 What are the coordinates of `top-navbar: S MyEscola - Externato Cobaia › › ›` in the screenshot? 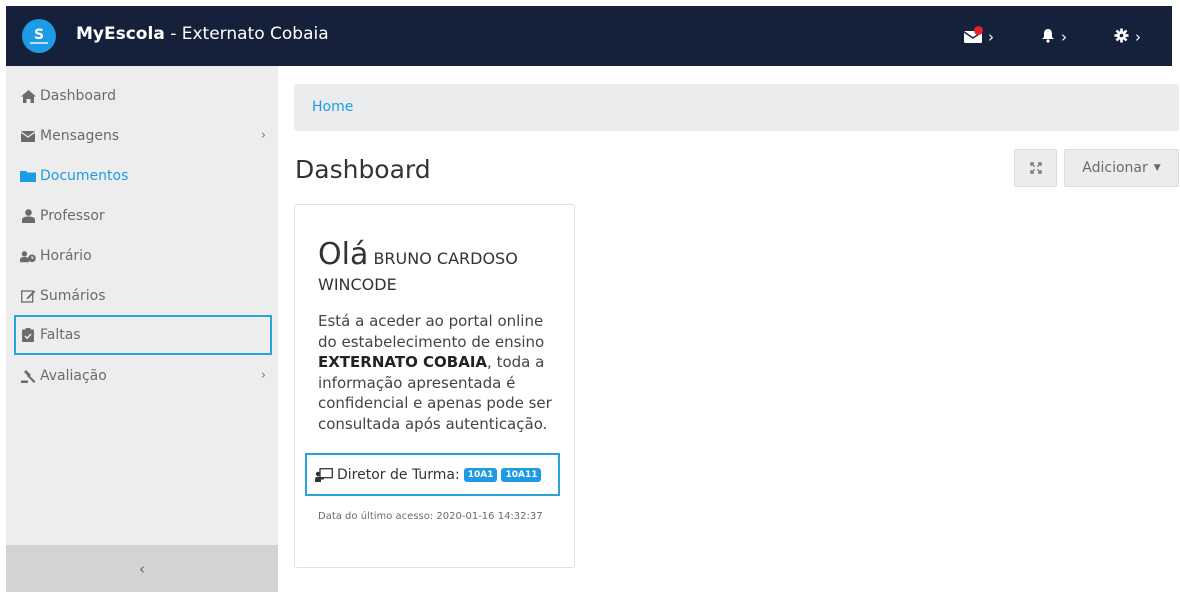 It's located at (589, 36).